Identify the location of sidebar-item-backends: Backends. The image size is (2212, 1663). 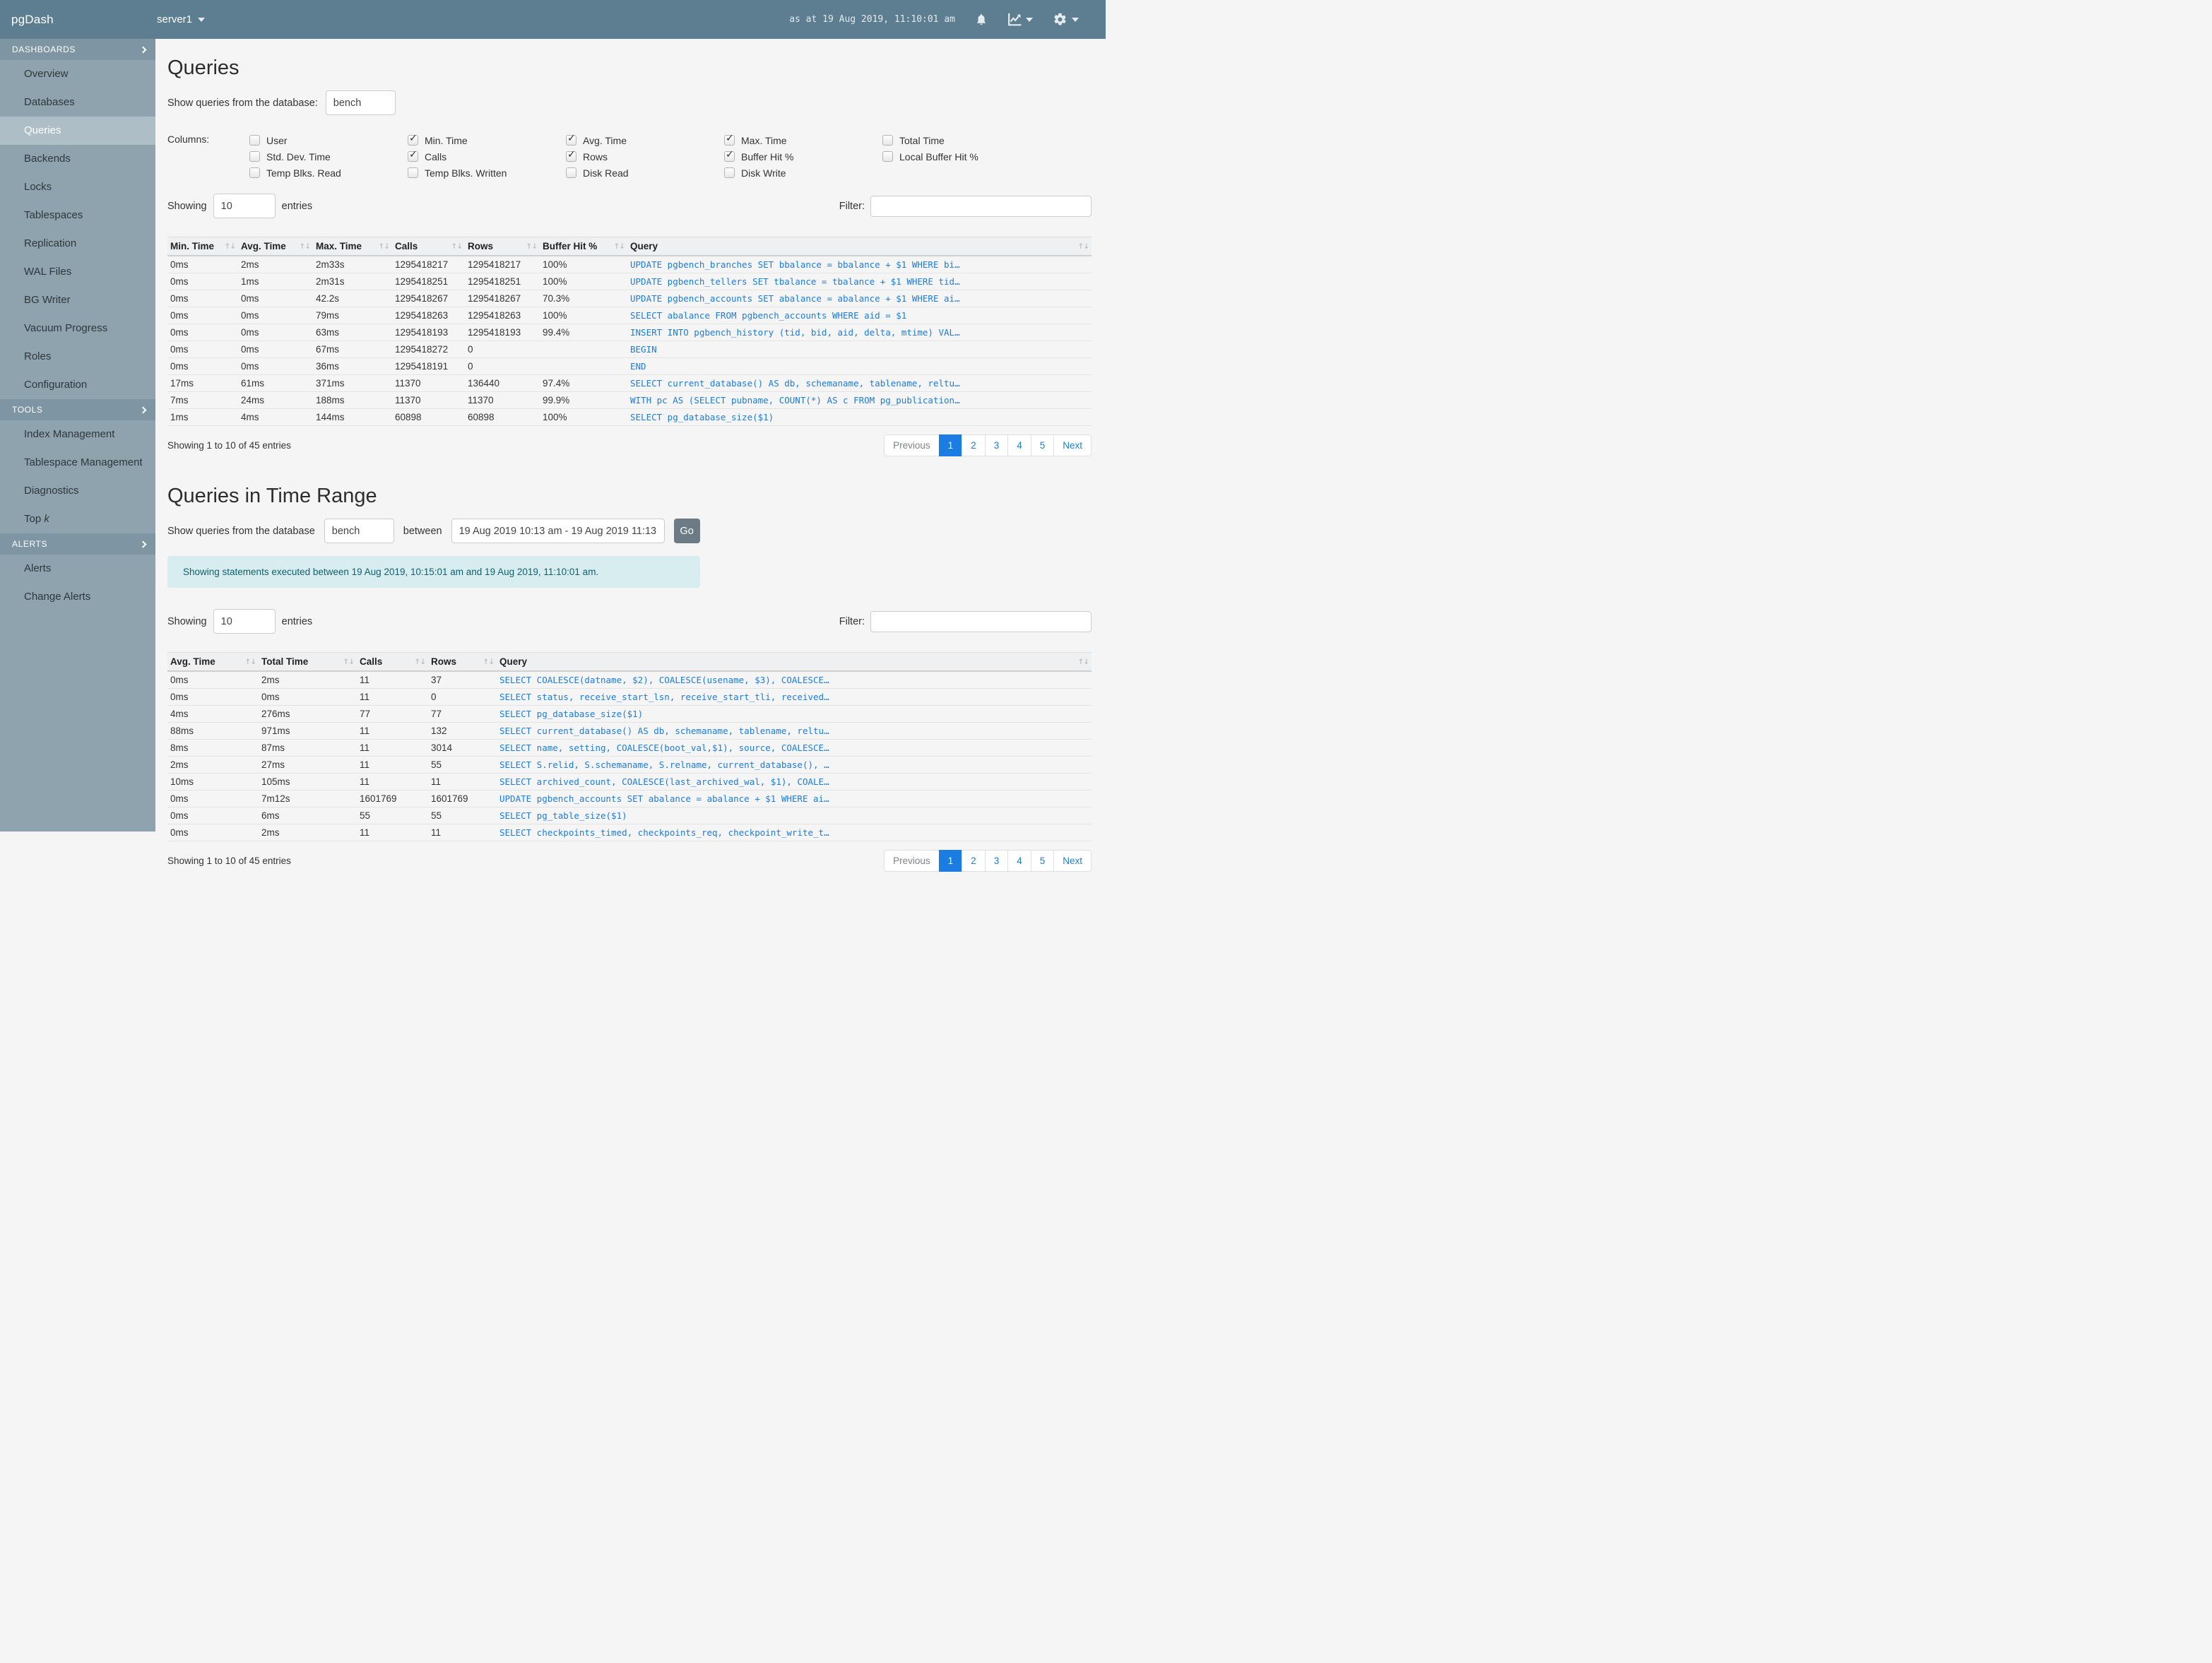
(77, 159).